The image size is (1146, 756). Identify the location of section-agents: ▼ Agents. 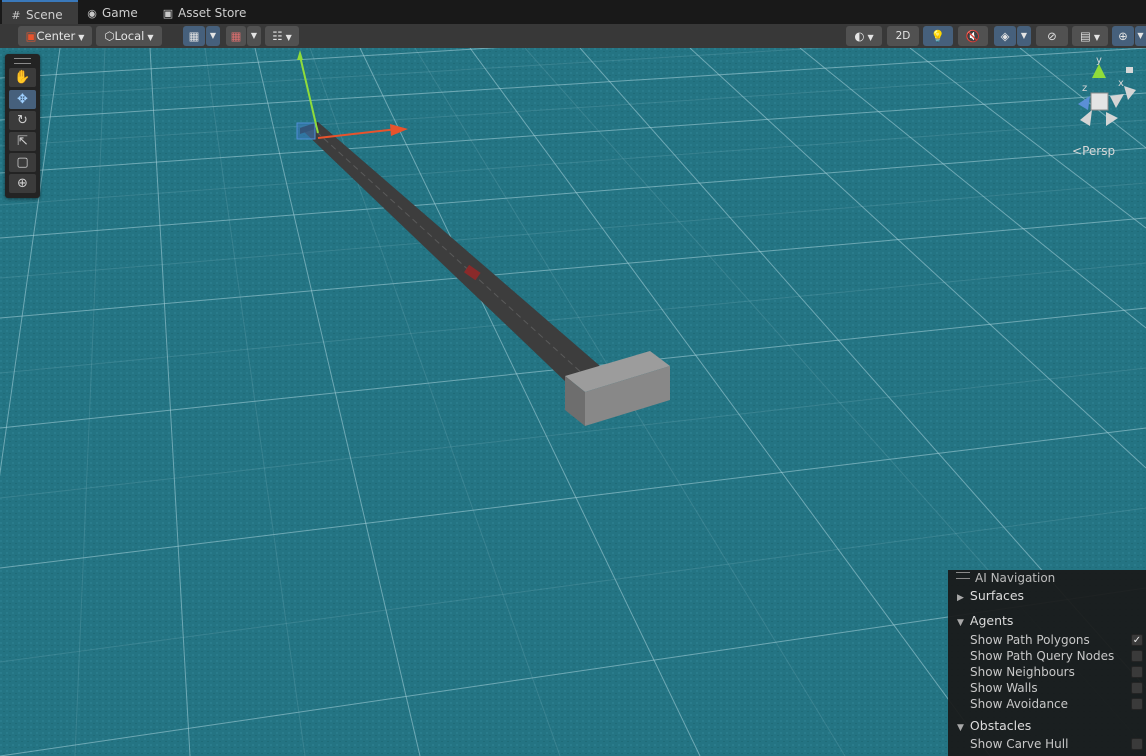
(985, 620).